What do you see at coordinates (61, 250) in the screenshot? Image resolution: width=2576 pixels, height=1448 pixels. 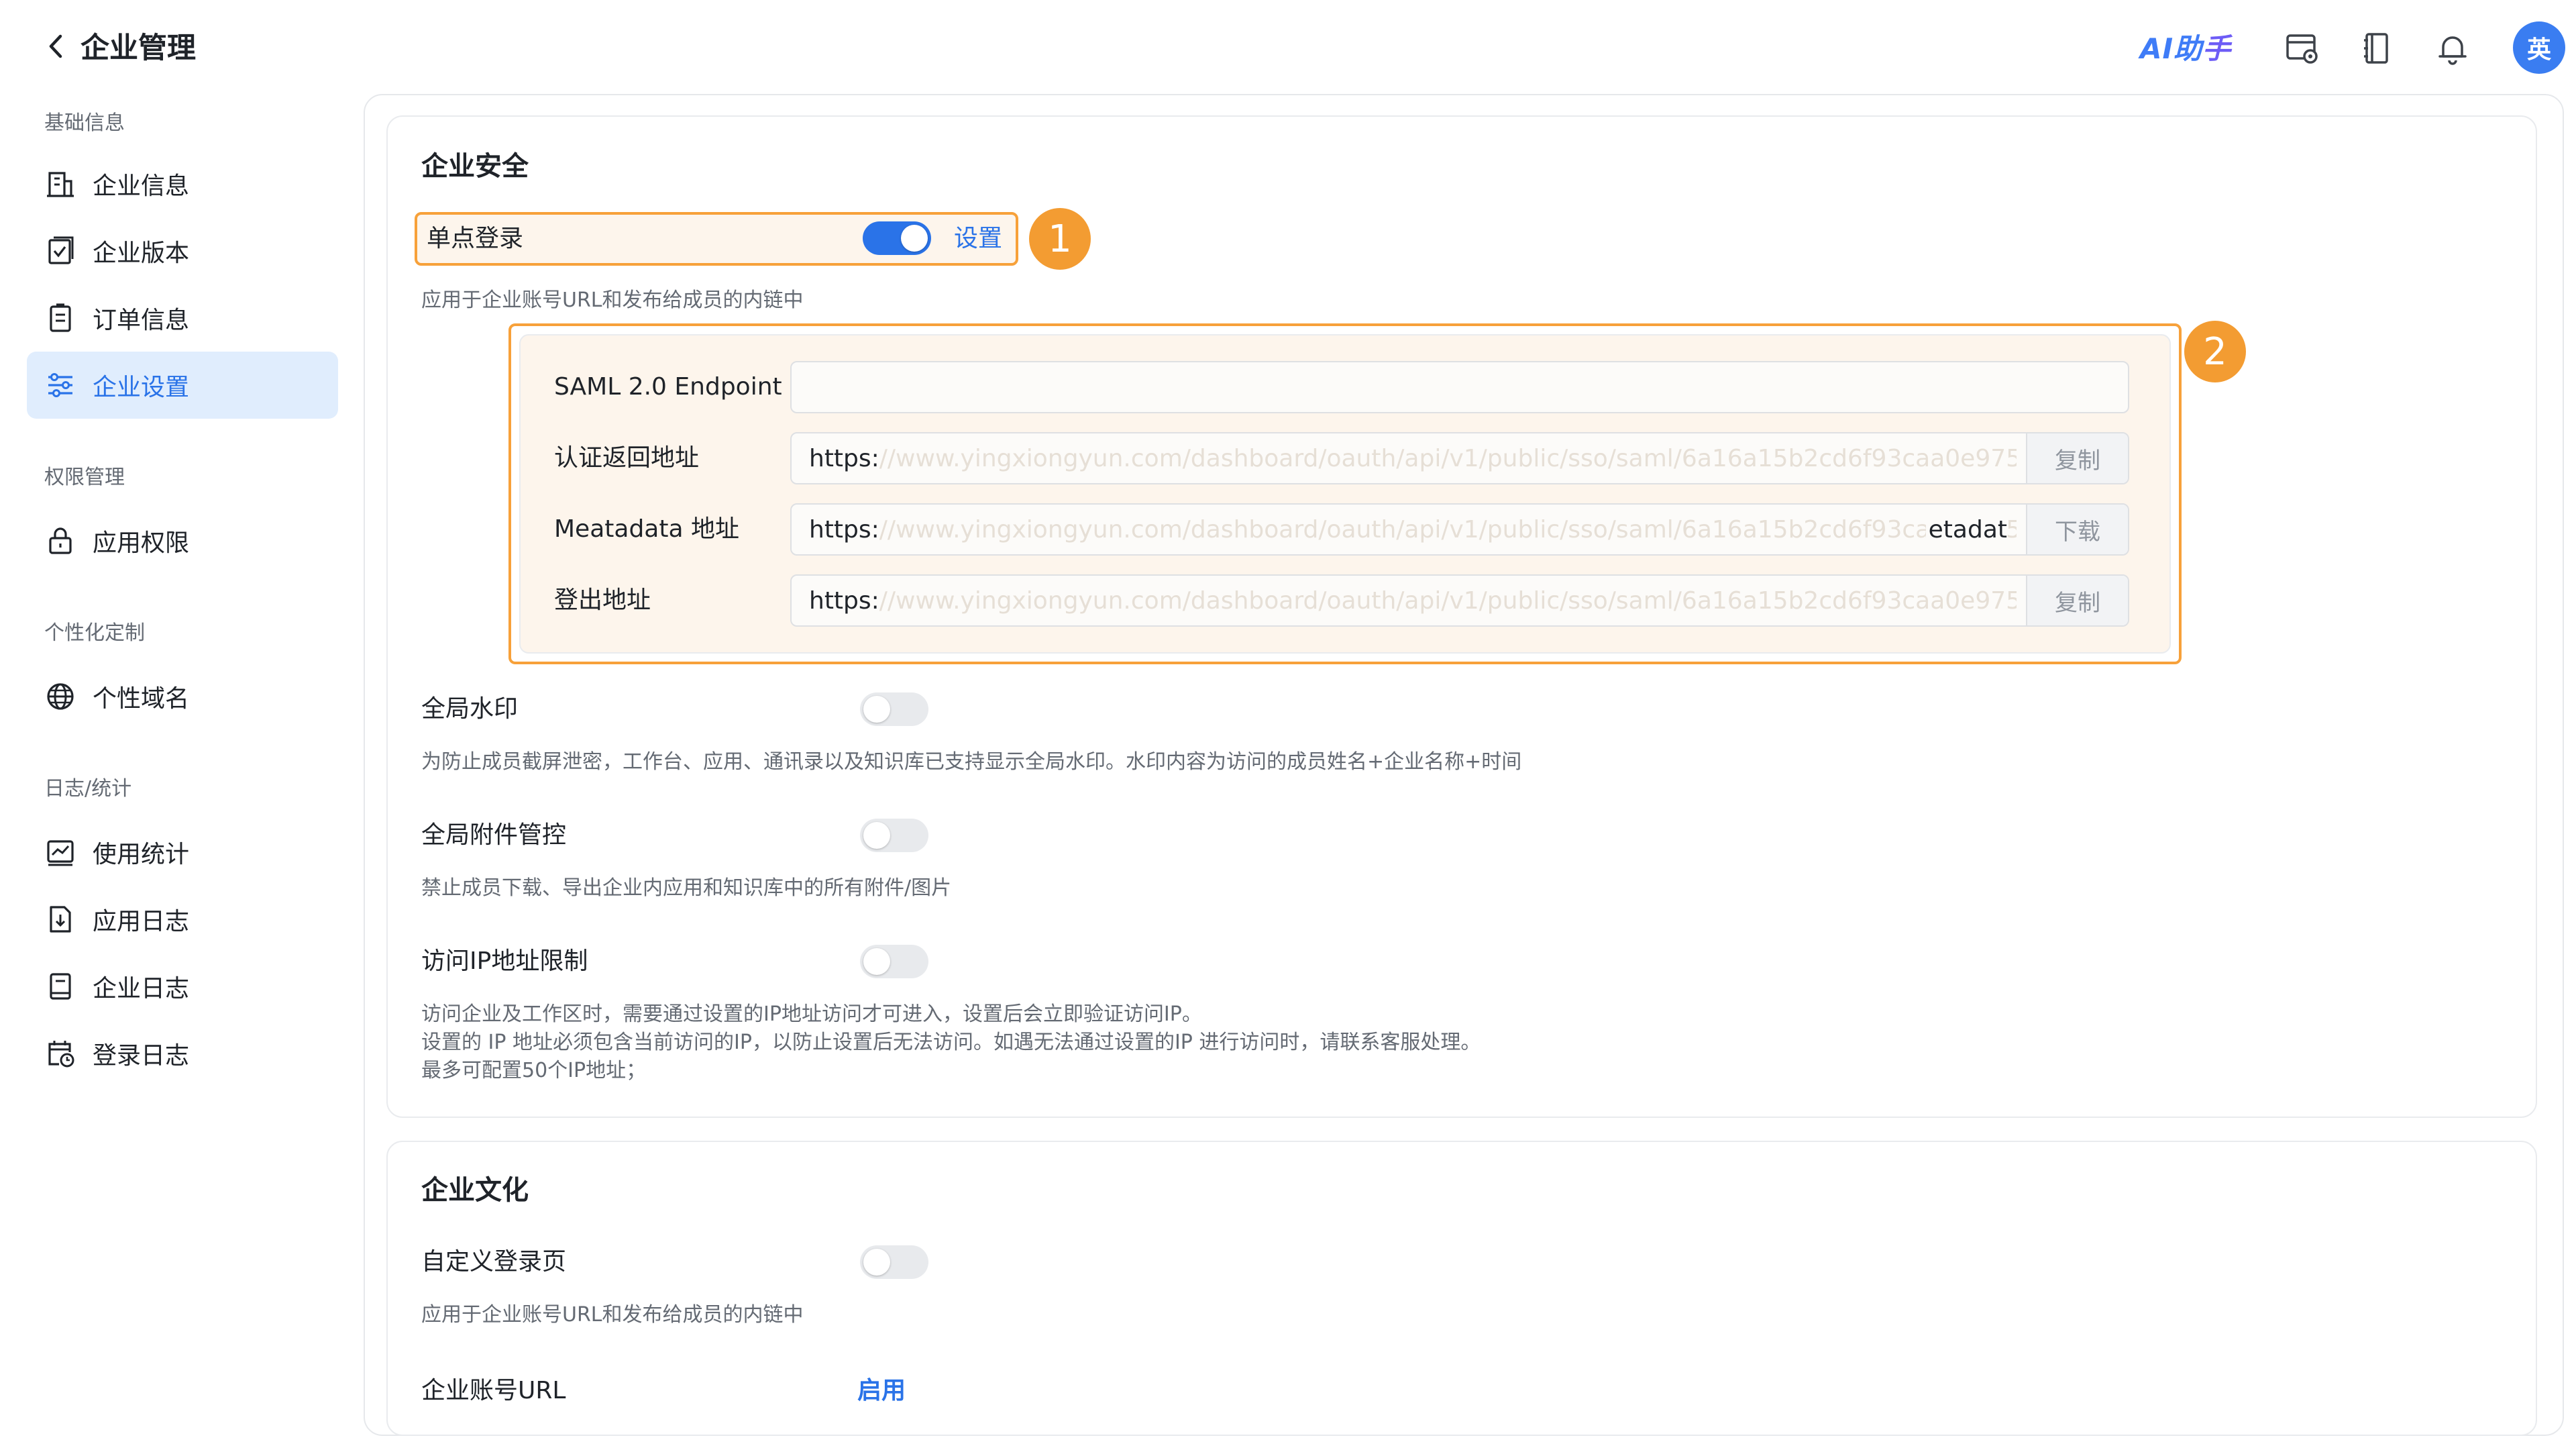 I see `version-icon` at bounding box center [61, 250].